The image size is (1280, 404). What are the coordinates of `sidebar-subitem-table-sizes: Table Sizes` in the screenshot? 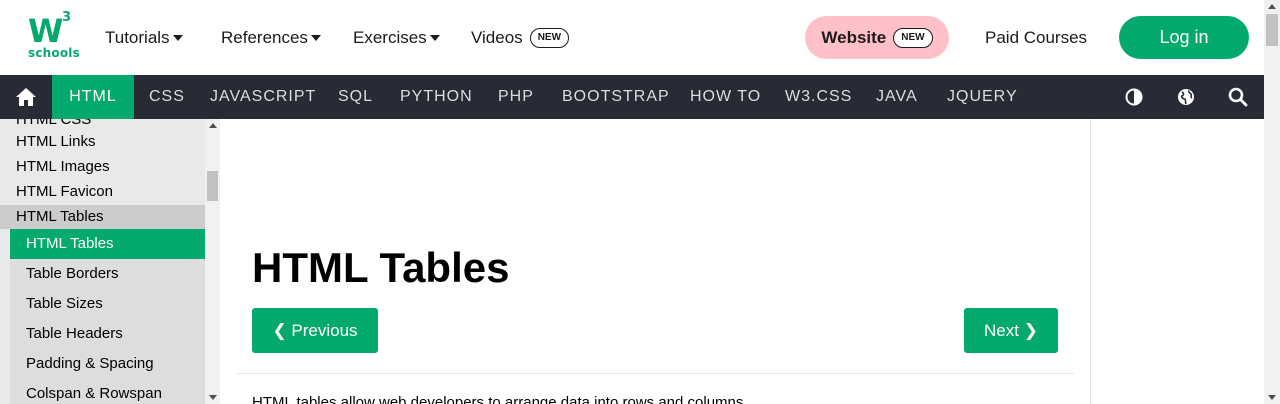 It's located at (107, 304).